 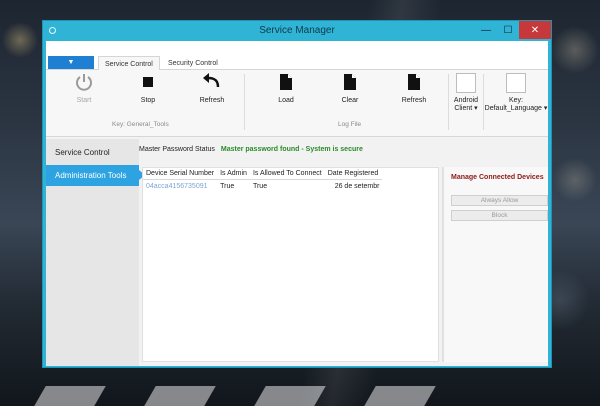 What do you see at coordinates (193, 63) in the screenshot?
I see `tab-security-control: Security Control` at bounding box center [193, 63].